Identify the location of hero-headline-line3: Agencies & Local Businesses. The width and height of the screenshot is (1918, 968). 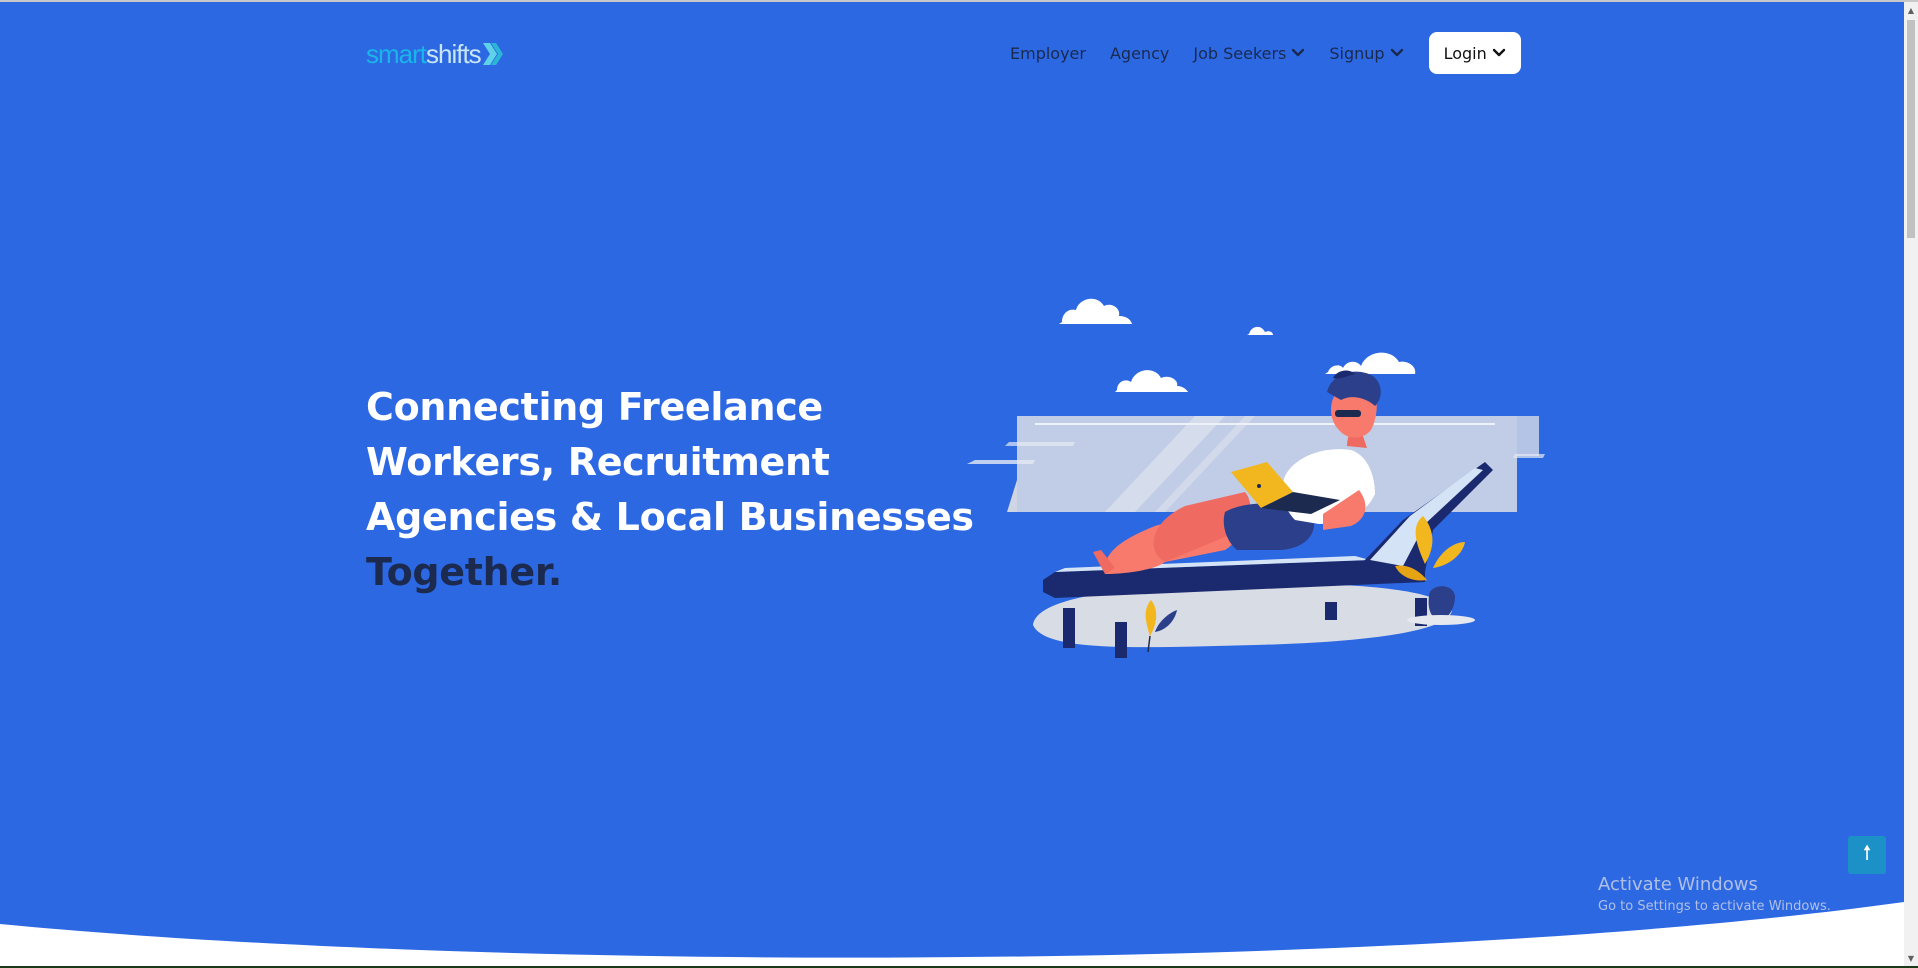
(670, 517).